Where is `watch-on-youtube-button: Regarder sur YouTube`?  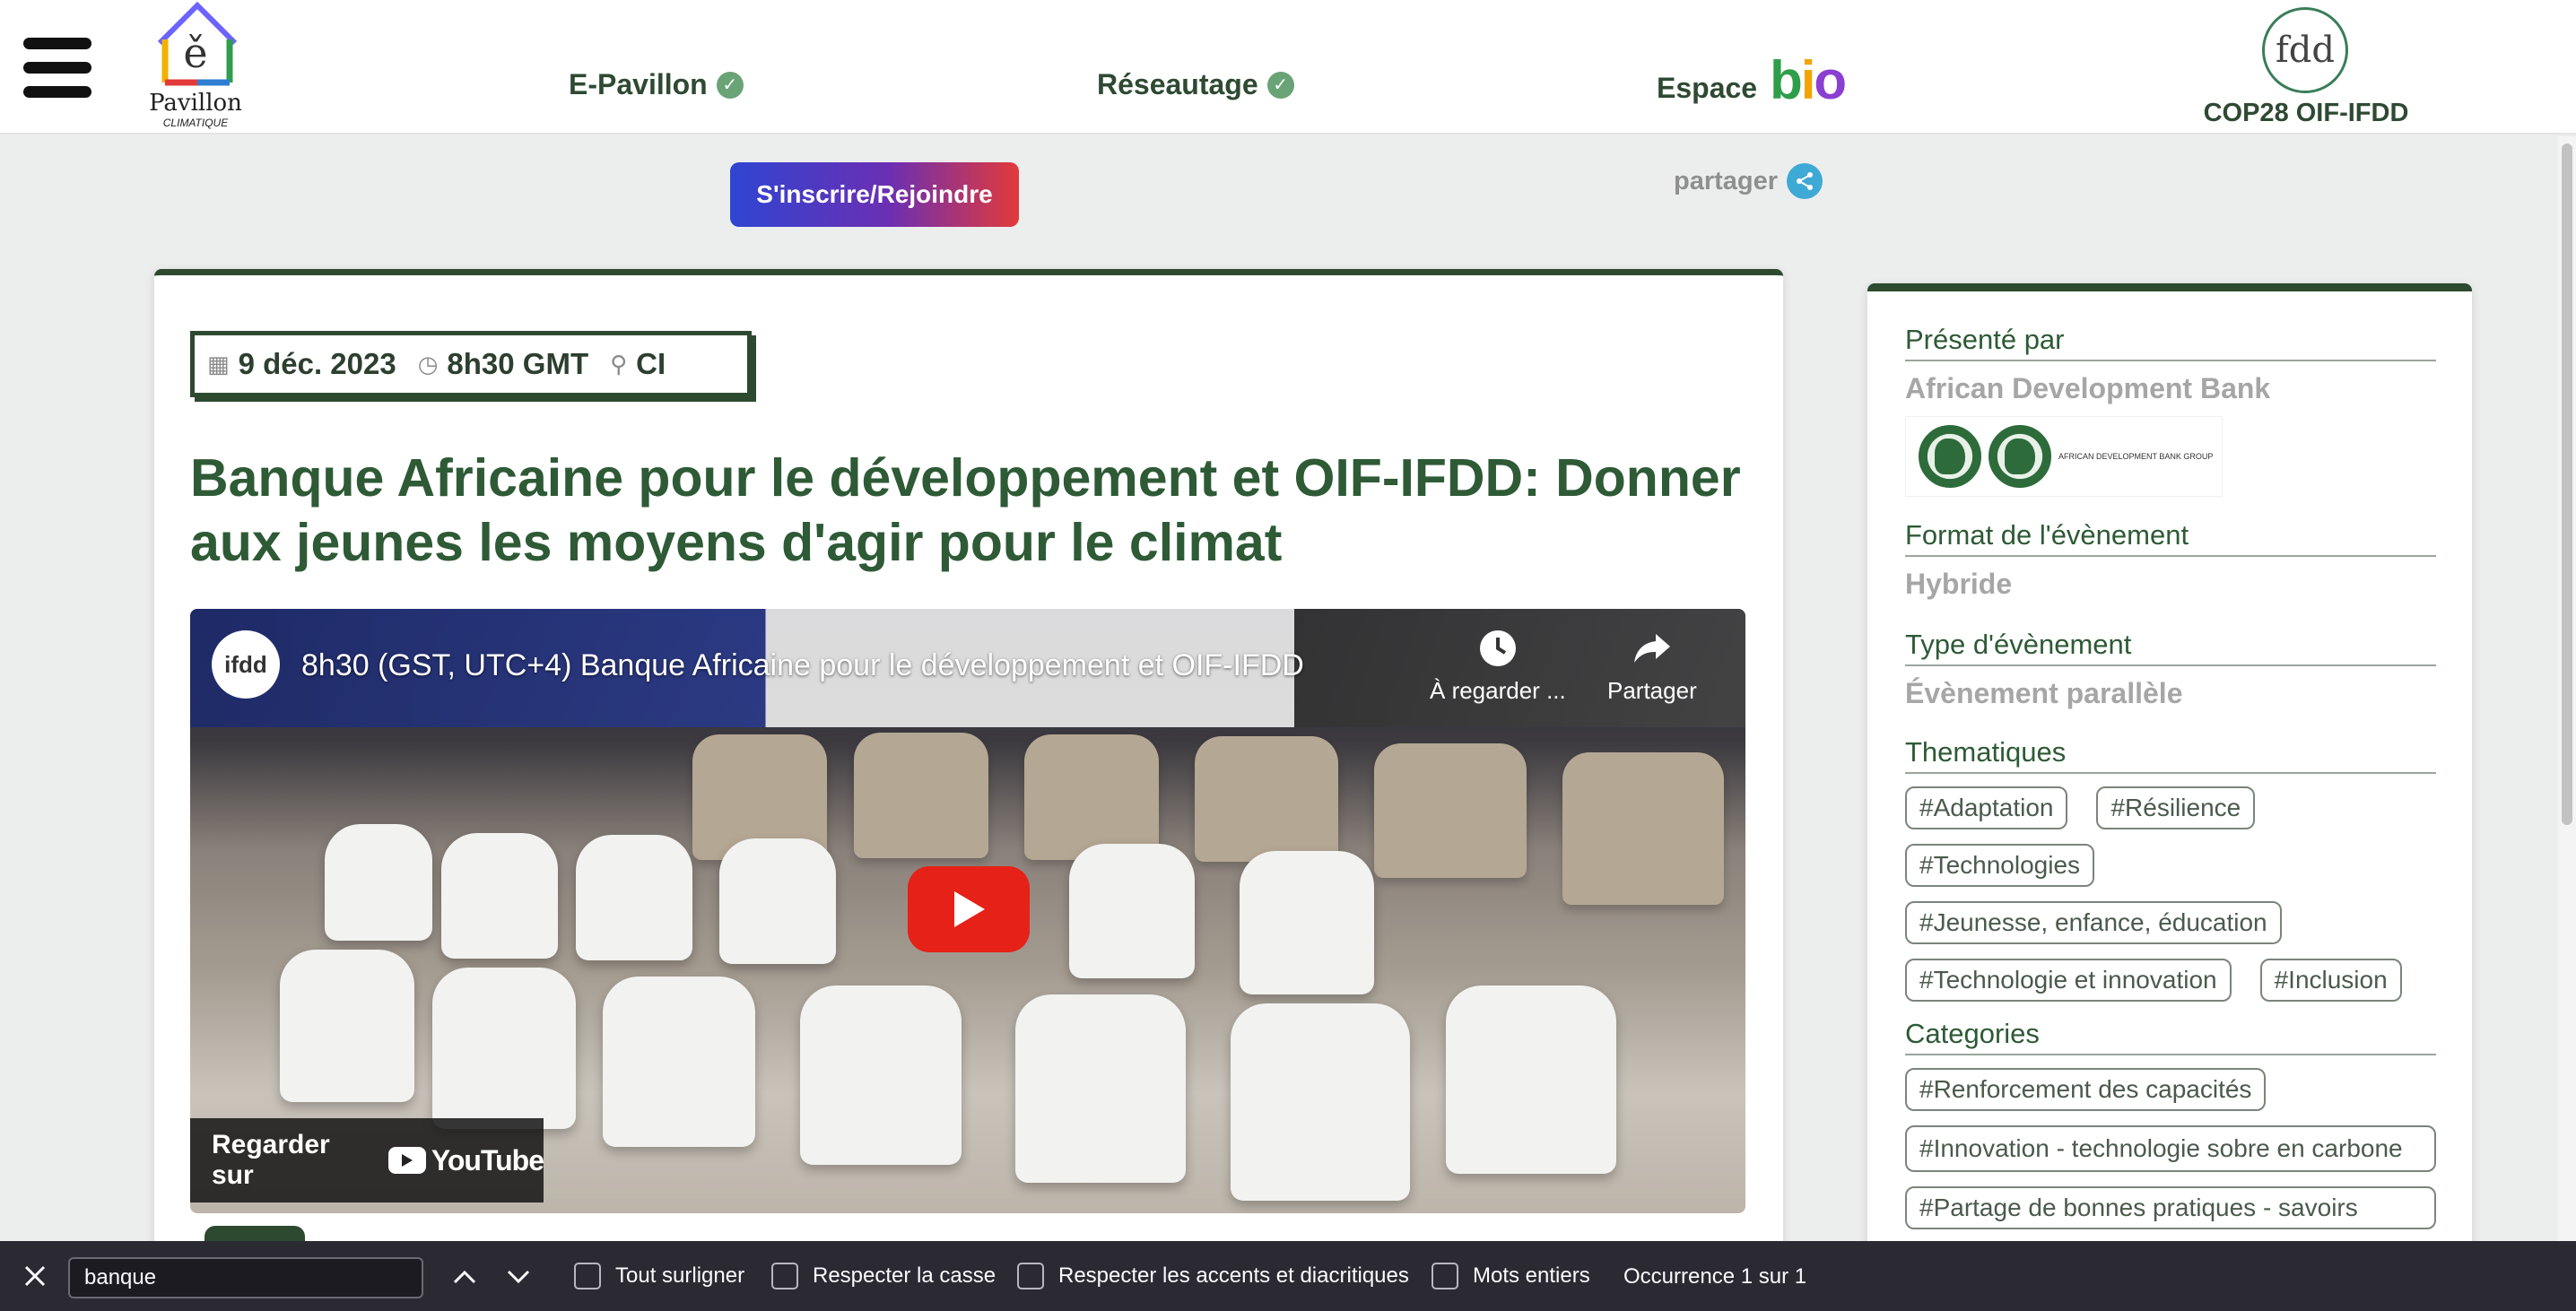 watch-on-youtube-button: Regarder sur YouTube is located at coordinates (367, 1160).